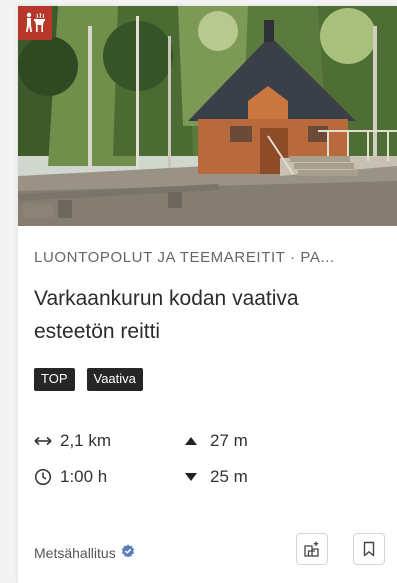 The width and height of the screenshot is (397, 583). What do you see at coordinates (259, 477) in the screenshot?
I see `descent-stat: 25 m` at bounding box center [259, 477].